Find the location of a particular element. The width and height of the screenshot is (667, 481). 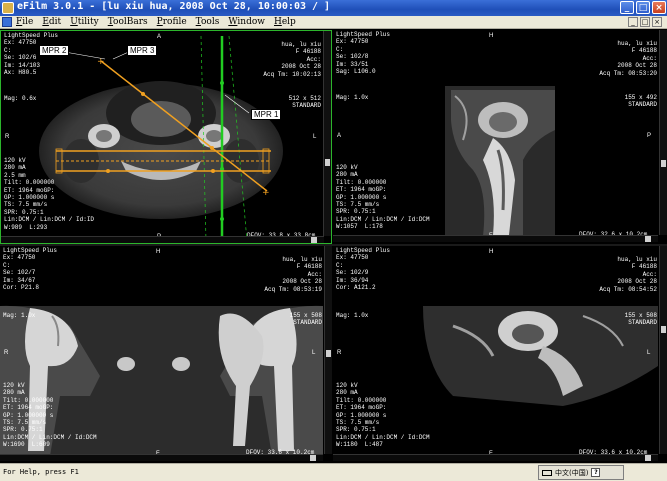

overlay-top-left-line: Ax: H80.5 is located at coordinates (20, 73).